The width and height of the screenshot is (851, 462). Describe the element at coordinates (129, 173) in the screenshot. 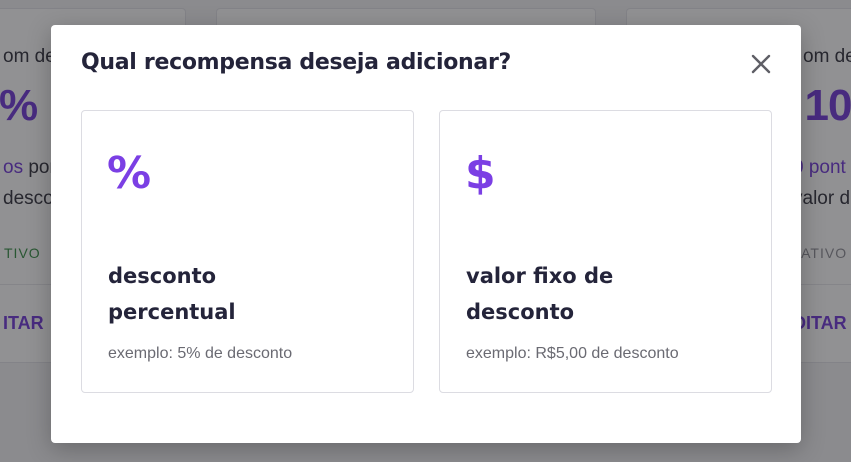

I see `percent-icon: %` at that location.